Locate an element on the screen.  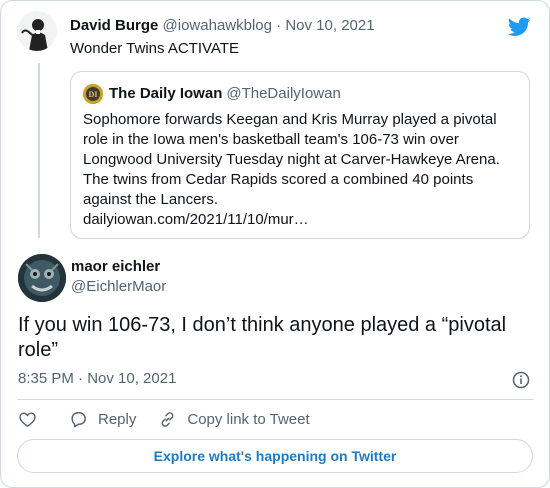
reply-label: Reply is located at coordinates (117, 419).